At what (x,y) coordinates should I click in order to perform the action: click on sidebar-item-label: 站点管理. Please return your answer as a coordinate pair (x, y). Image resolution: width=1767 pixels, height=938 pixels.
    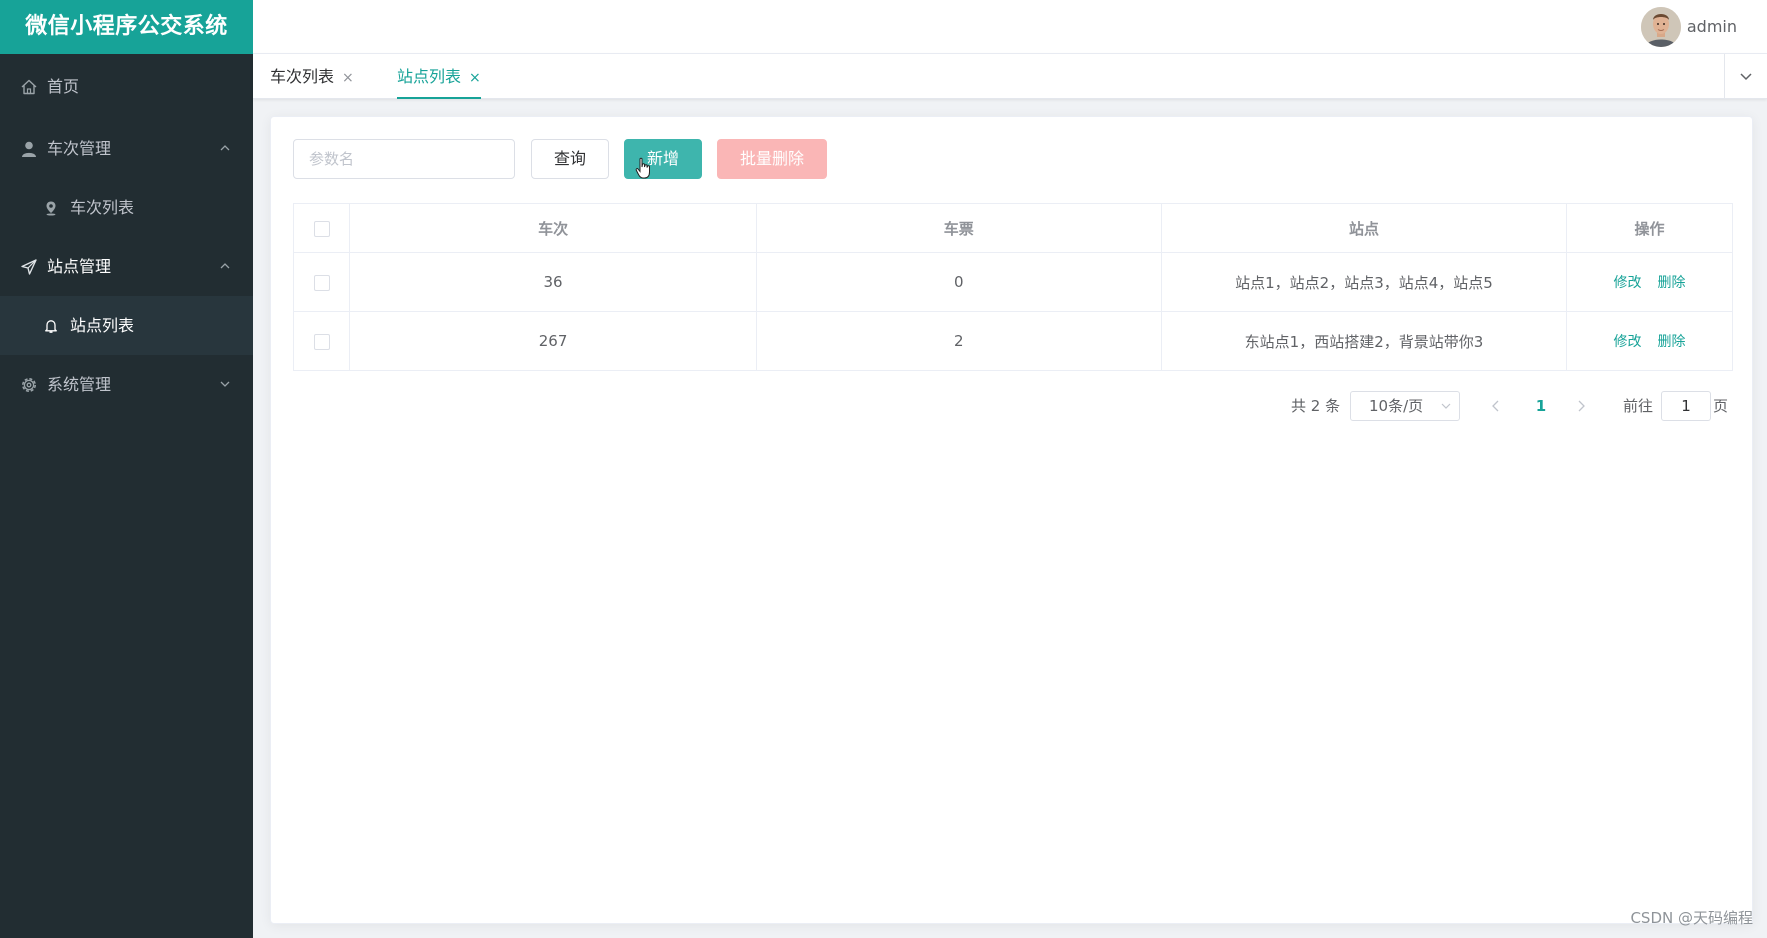
    Looking at the image, I should click on (79, 266).